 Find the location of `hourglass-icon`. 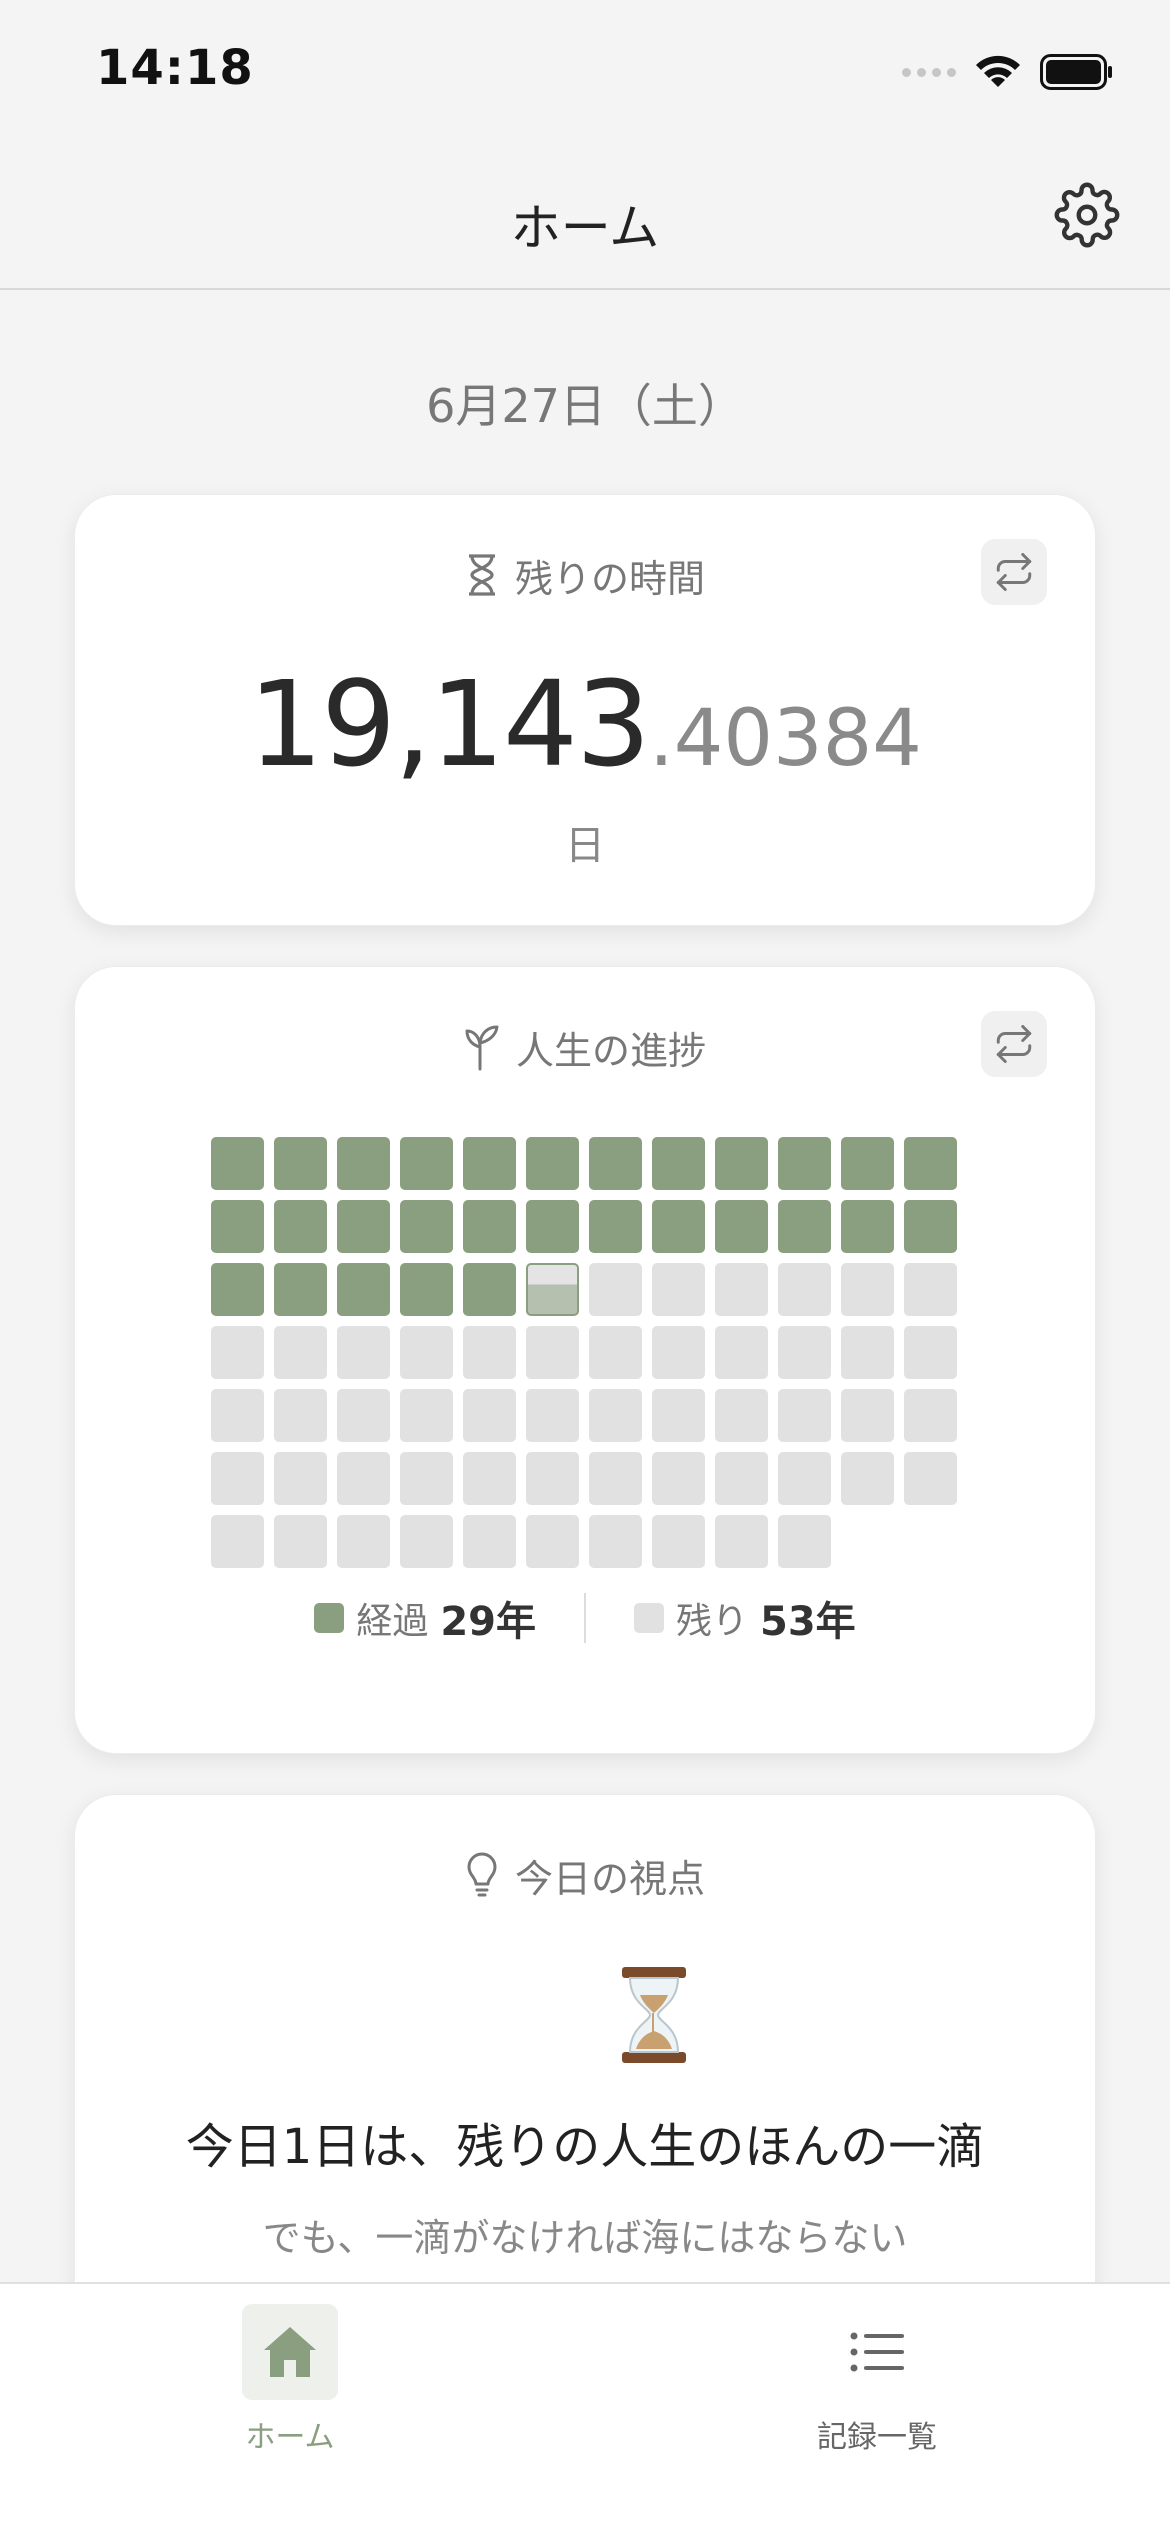

hourglass-icon is located at coordinates (481, 575).